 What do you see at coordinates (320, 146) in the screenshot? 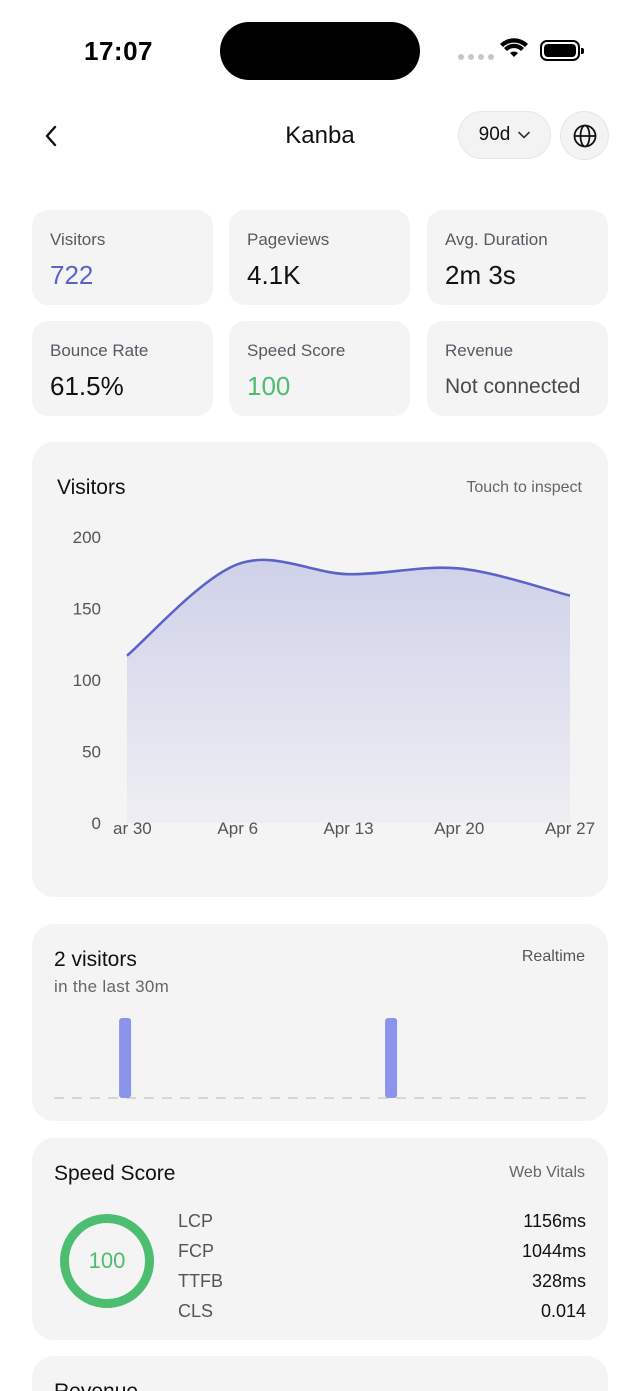
I see `nav-header: Kanba 90d` at bounding box center [320, 146].